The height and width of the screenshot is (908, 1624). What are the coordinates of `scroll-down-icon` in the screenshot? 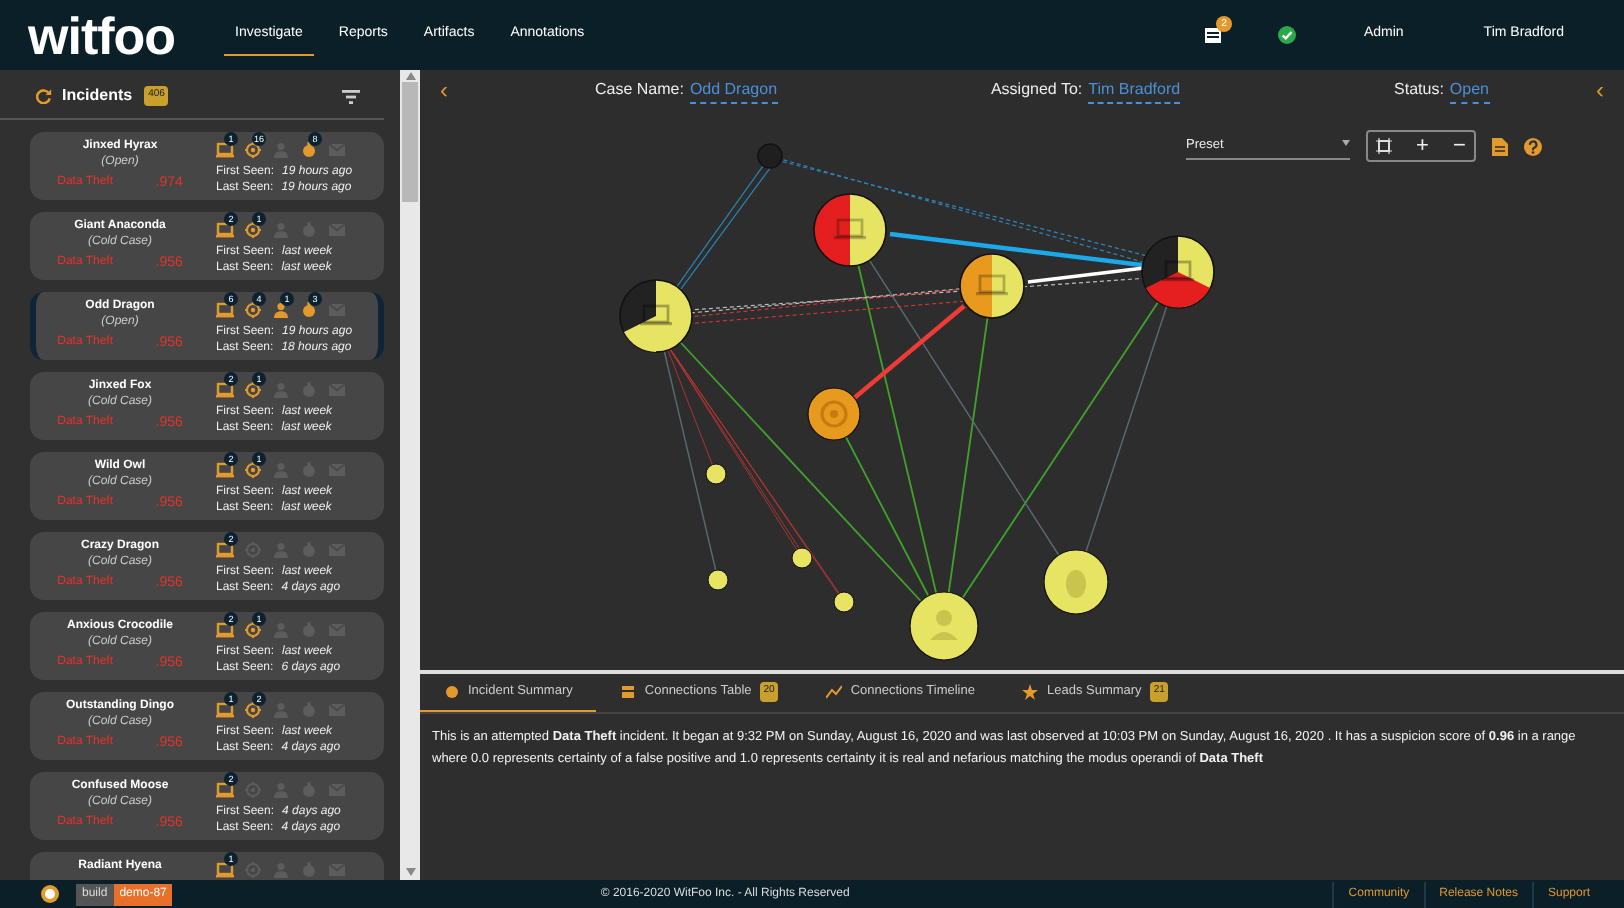 It's located at (410, 872).